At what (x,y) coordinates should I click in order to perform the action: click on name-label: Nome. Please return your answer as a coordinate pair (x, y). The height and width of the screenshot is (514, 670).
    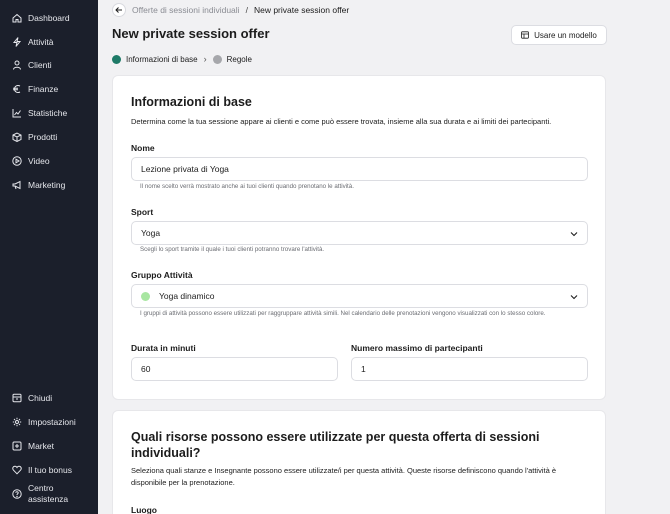
    Looking at the image, I should click on (143, 148).